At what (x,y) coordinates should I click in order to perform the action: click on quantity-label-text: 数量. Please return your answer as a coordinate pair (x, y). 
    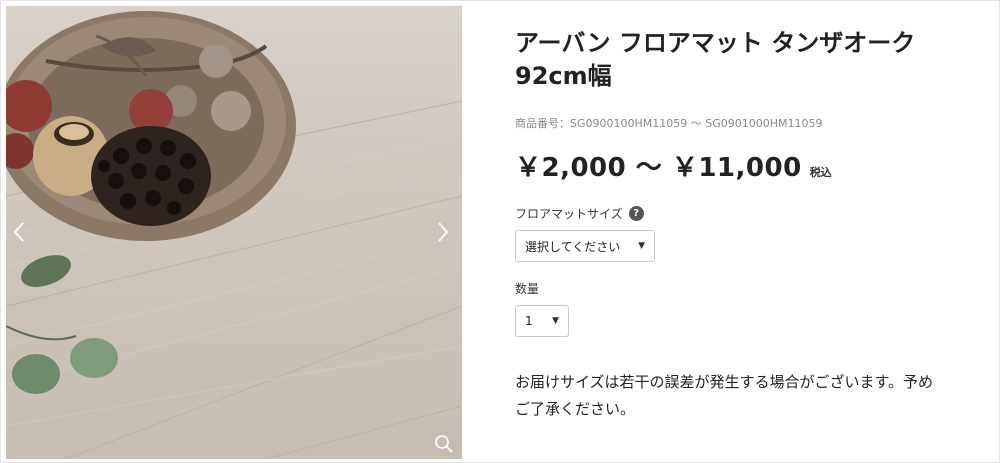
    Looking at the image, I should click on (527, 289).